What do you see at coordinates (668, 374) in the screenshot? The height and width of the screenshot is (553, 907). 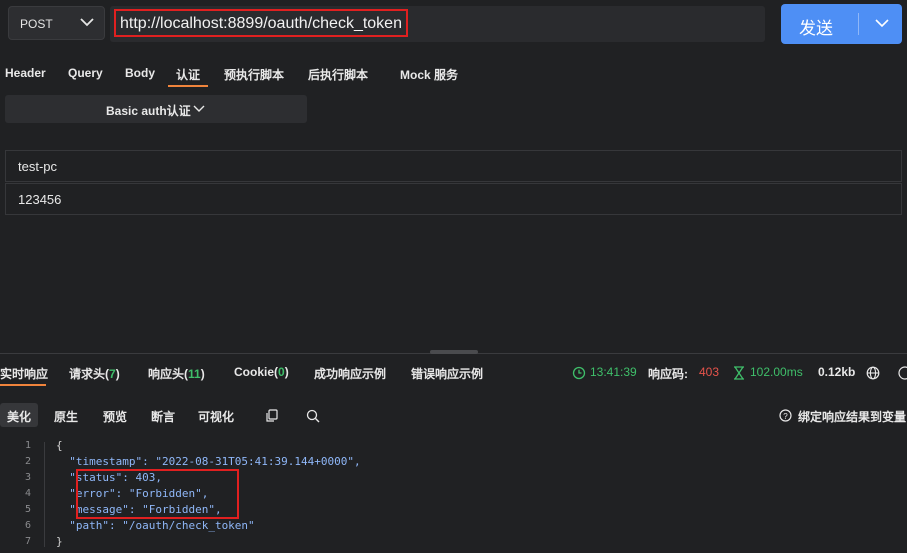 I see `status-code-label: 响应码:` at bounding box center [668, 374].